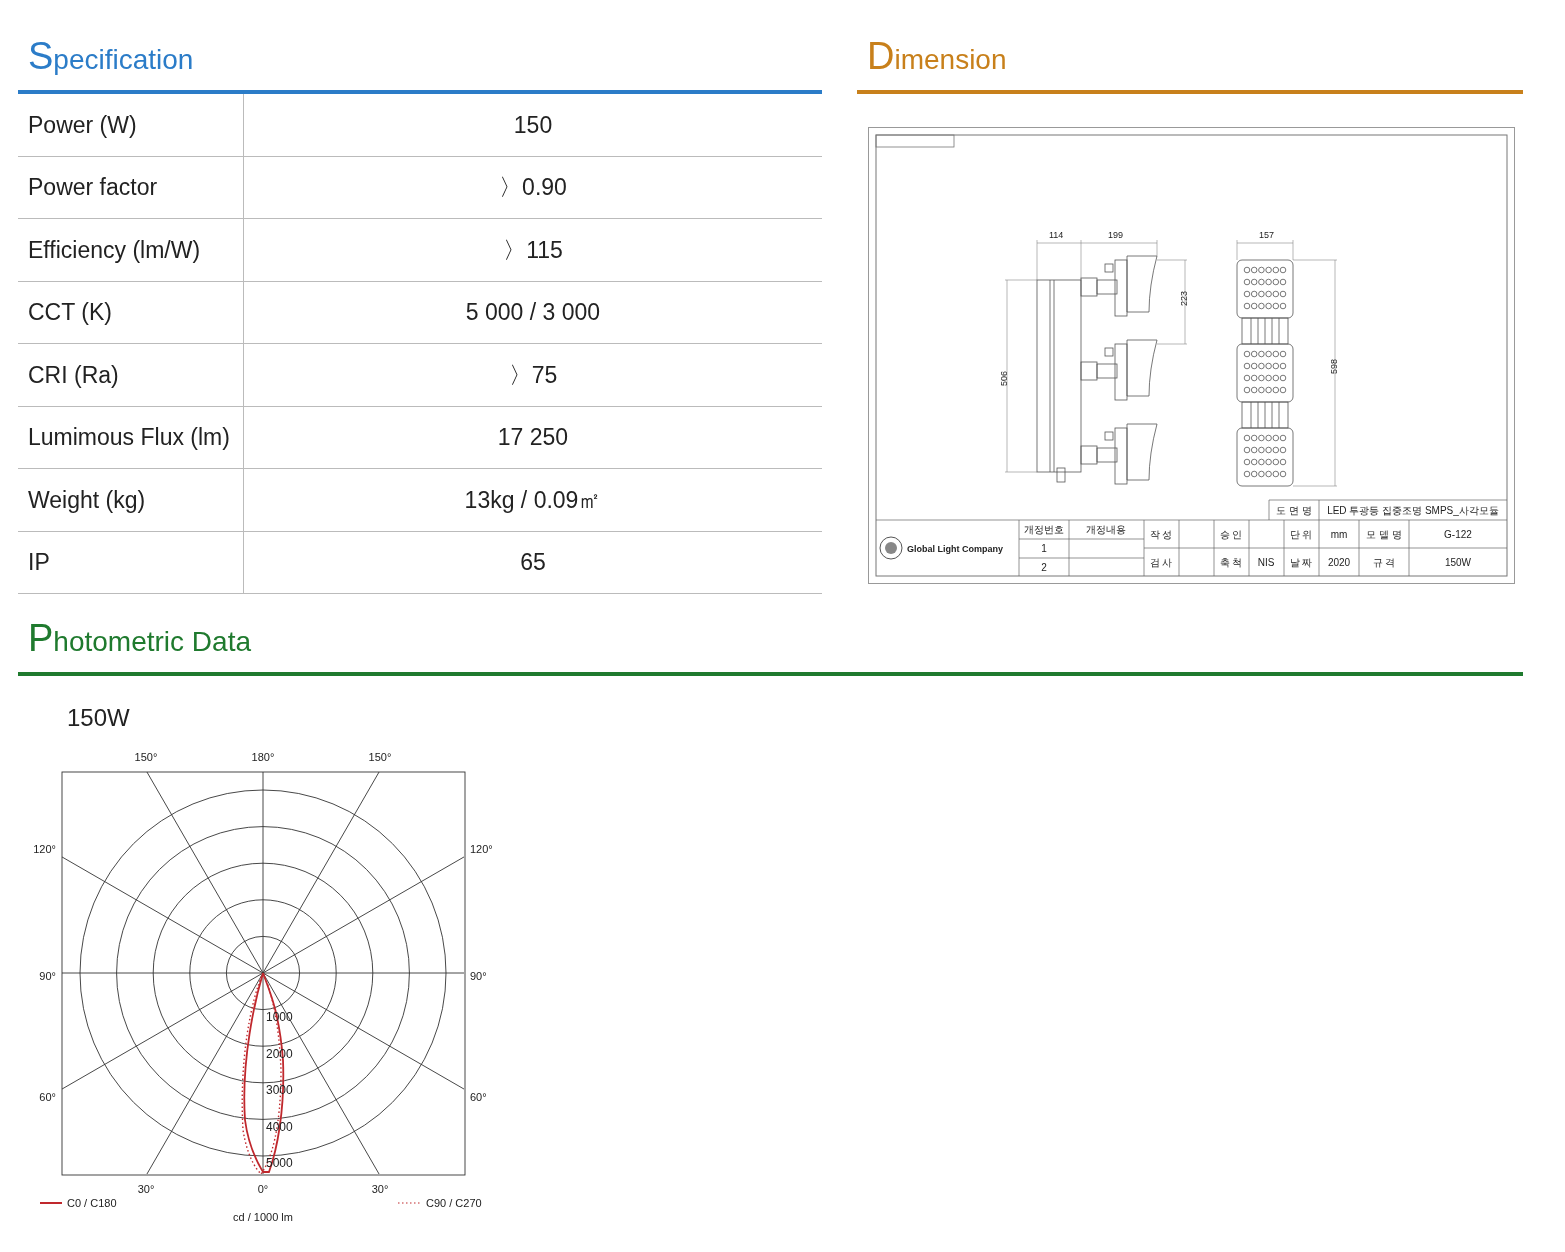  What do you see at coordinates (1116, 235) in the screenshot?
I see `dimension-label: 199` at bounding box center [1116, 235].